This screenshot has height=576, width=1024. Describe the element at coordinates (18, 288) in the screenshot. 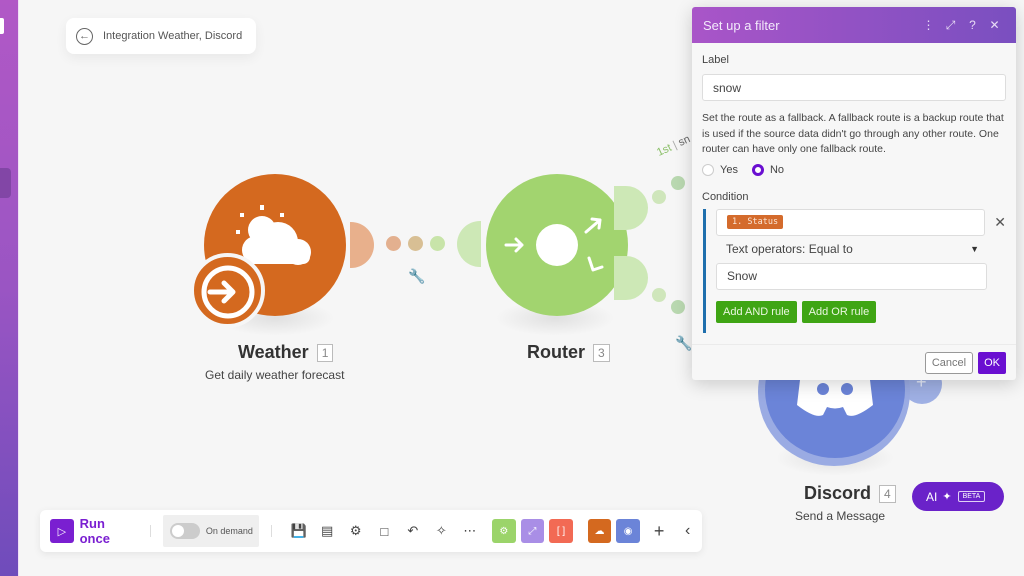

I see `sidebar-edge` at that location.